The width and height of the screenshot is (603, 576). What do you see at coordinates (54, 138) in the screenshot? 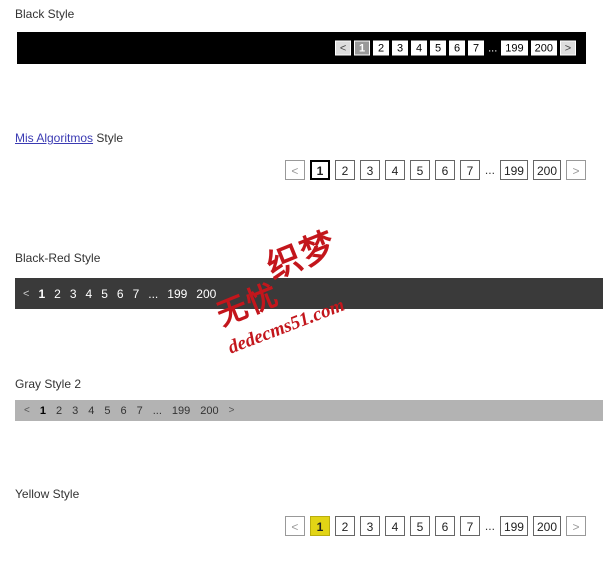
I see `mis-algoritmos-link: Mis Algoritmos` at bounding box center [54, 138].